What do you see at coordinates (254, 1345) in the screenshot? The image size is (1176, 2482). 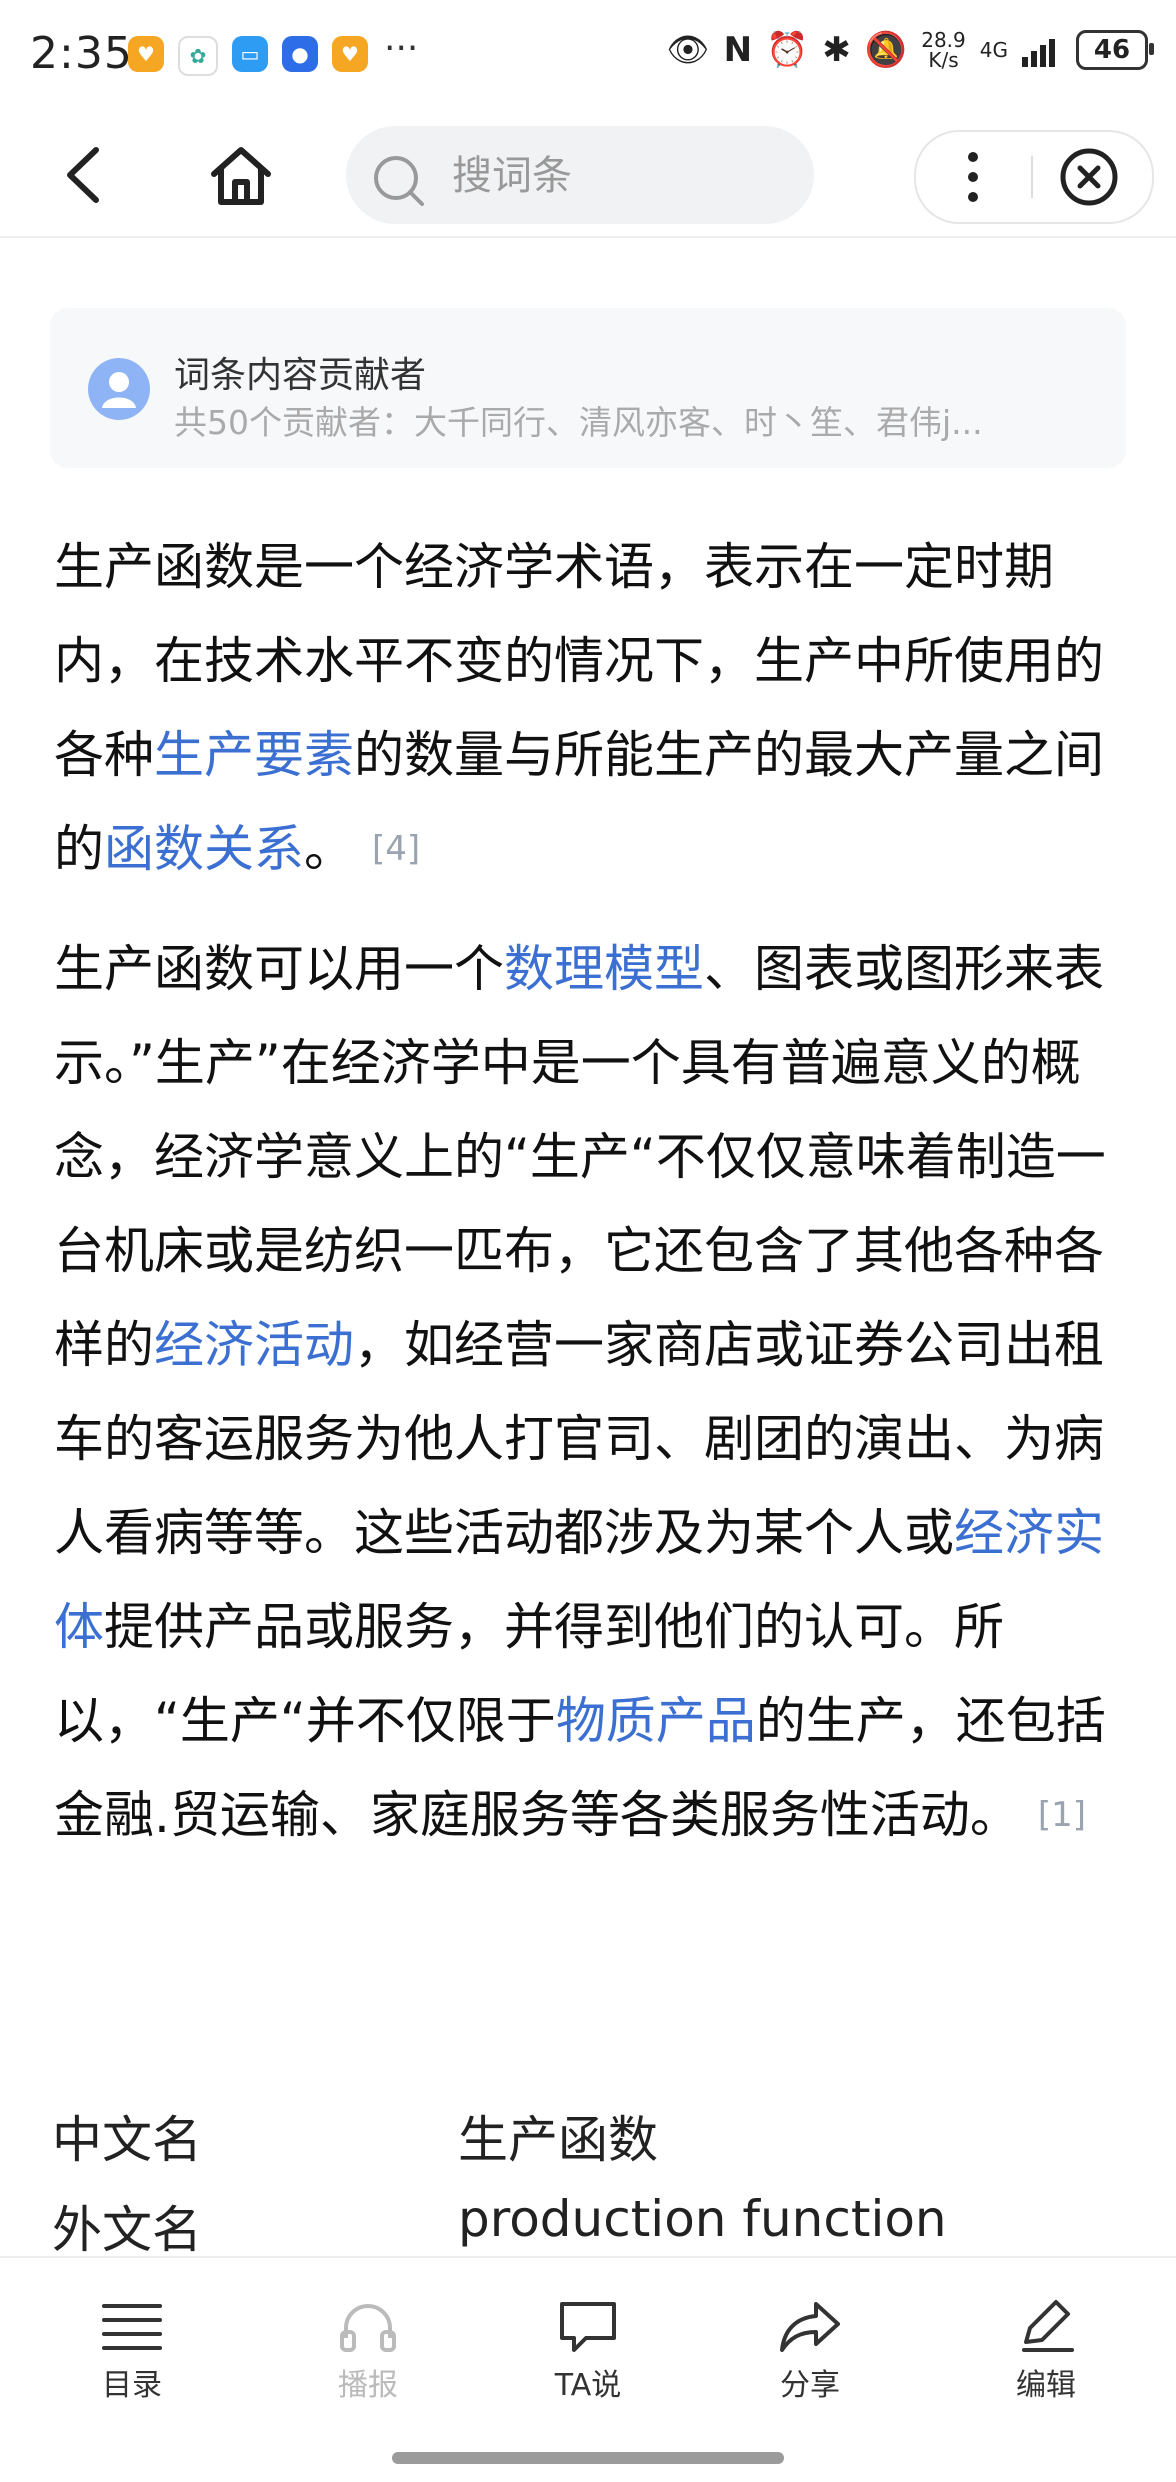 I see `link-economic-activity: 经济活动` at bounding box center [254, 1345].